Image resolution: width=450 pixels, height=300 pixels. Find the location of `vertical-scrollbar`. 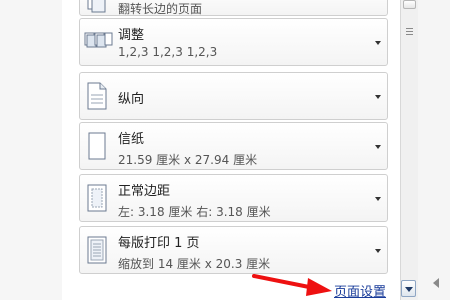

vertical-scrollbar is located at coordinates (409, 150).